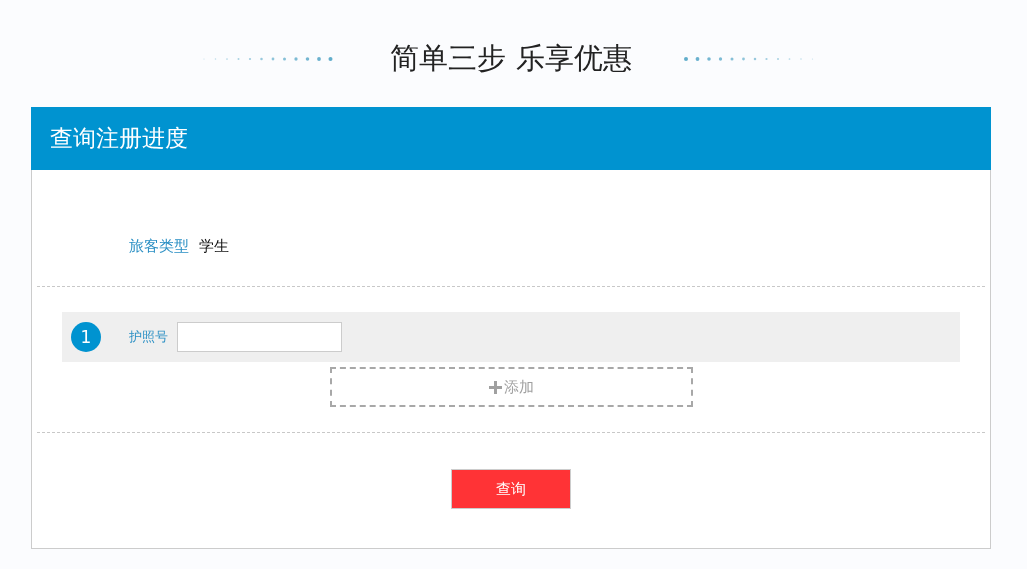 The height and width of the screenshot is (569, 1027). What do you see at coordinates (86, 337) in the screenshot?
I see `number-badge: 1` at bounding box center [86, 337].